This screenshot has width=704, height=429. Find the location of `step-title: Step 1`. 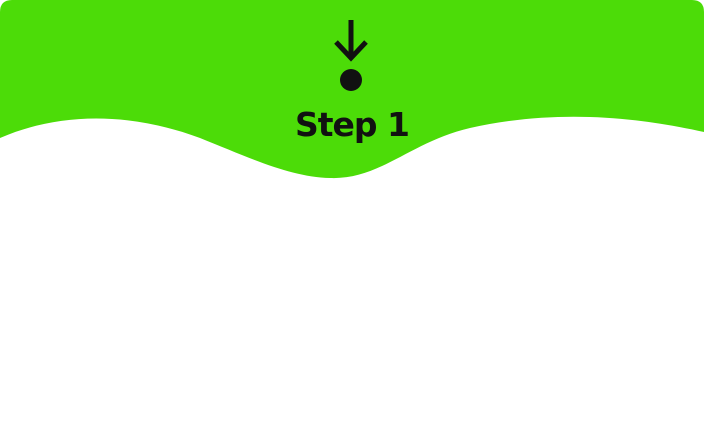

step-title: Step 1 is located at coordinates (352, 124).